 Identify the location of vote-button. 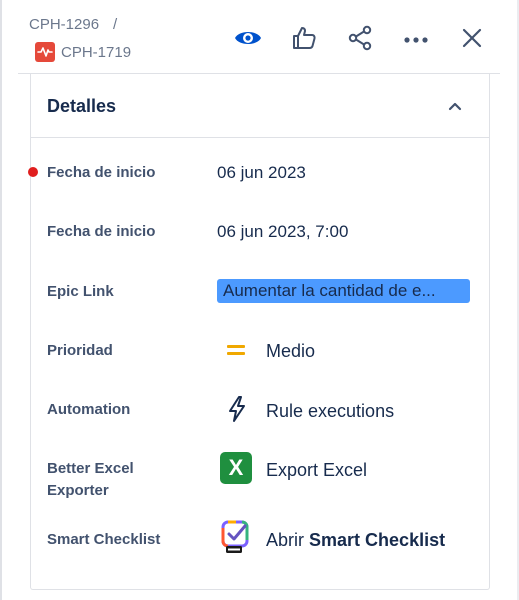
(304, 40).